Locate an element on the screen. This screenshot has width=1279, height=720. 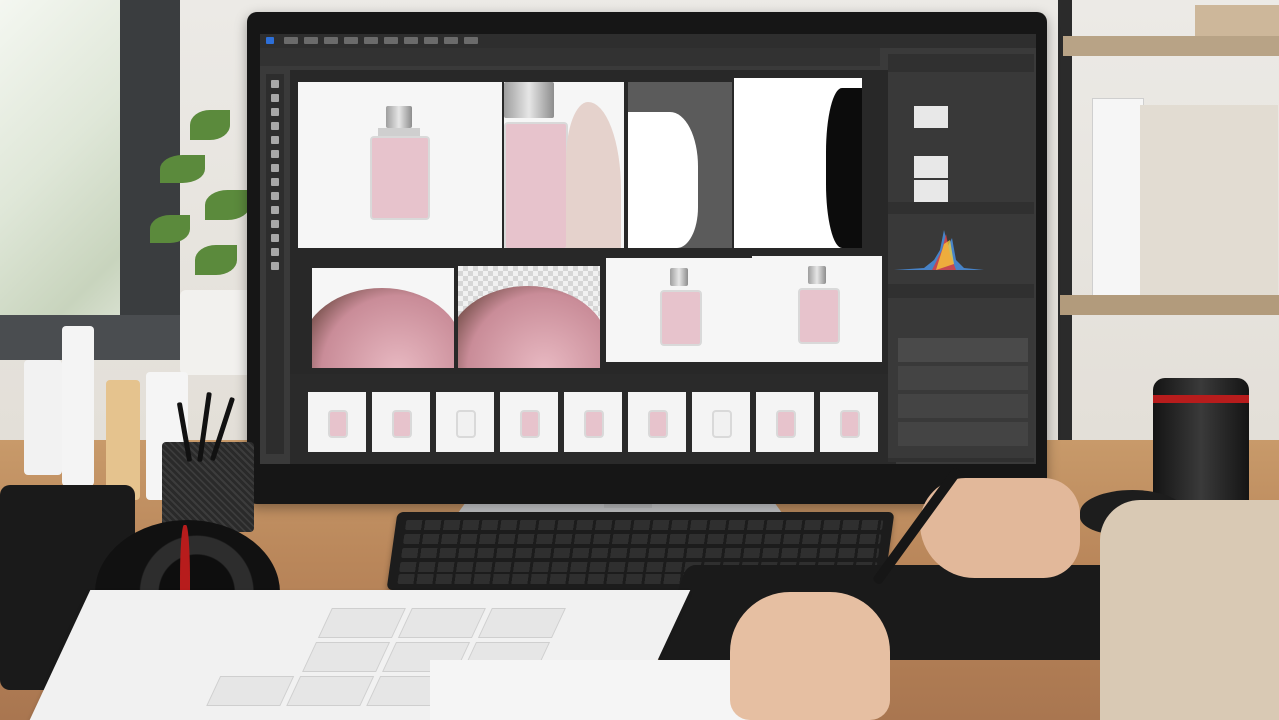
select-tool-icon is located at coordinates (275, 126).